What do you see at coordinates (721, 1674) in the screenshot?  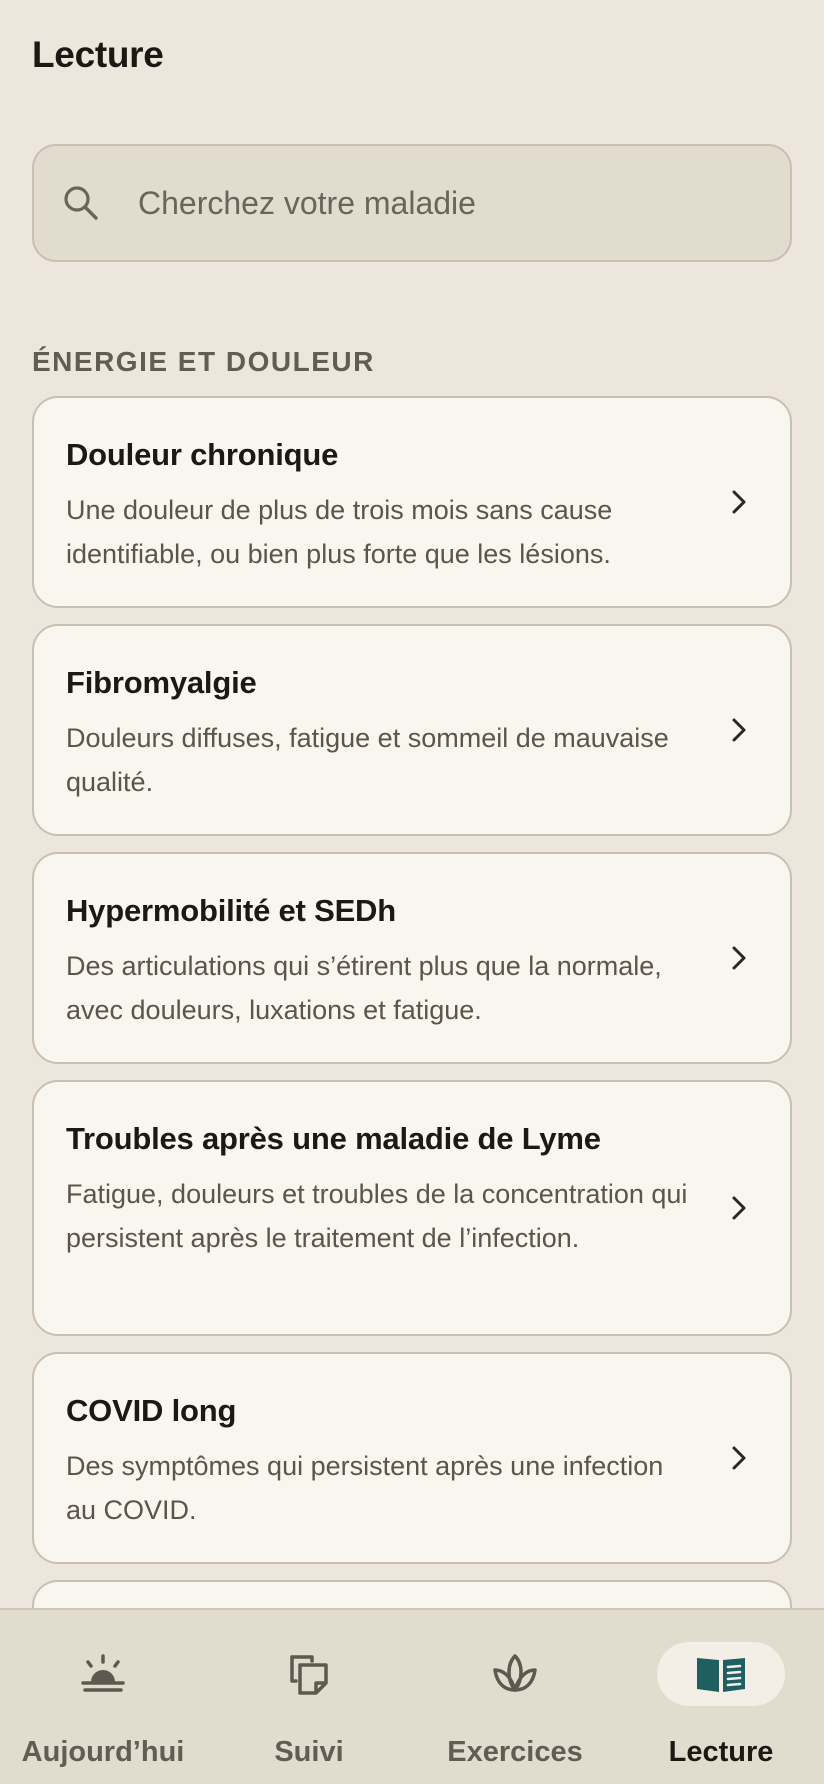 I see `open-book-icon` at bounding box center [721, 1674].